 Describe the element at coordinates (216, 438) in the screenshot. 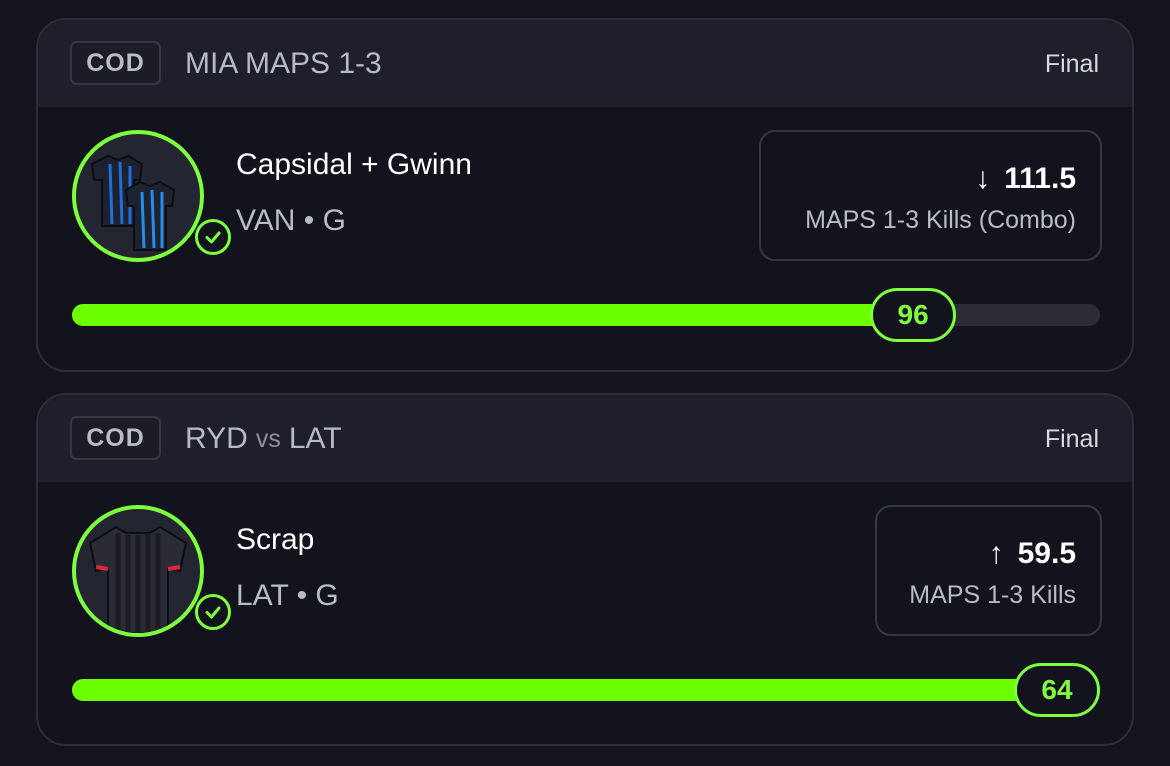

I see `match-team1: RYD` at that location.